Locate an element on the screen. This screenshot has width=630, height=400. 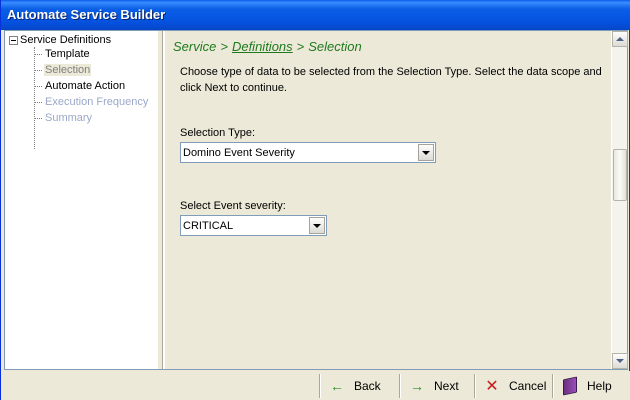
tree-item-execution-frequency: Execution Frequency is located at coordinates (91, 102).